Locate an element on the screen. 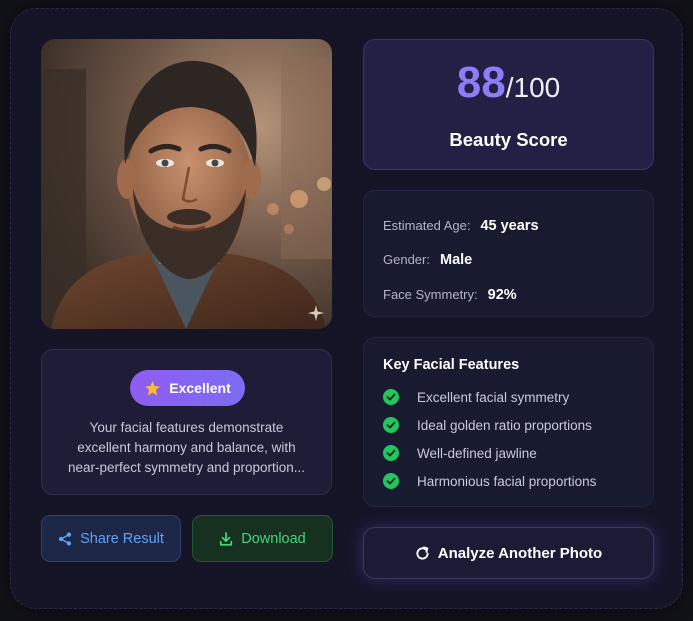 Image resolution: width=693 pixels, height=621 pixels. download-button: Download is located at coordinates (262, 538).